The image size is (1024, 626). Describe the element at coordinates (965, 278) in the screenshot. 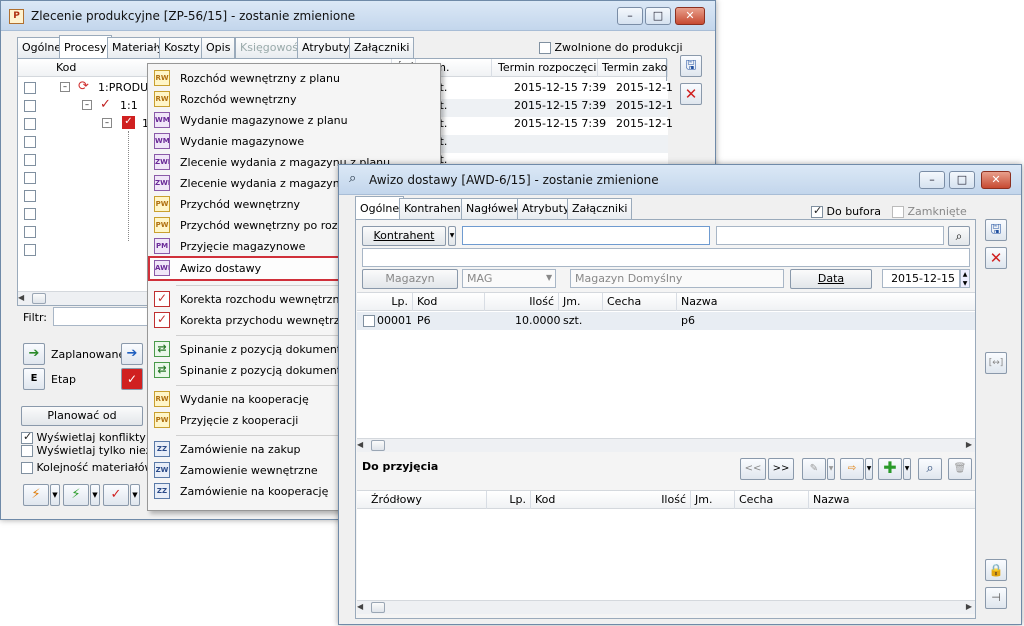

I see `date-spinner-icon: ▲ ▼` at that location.